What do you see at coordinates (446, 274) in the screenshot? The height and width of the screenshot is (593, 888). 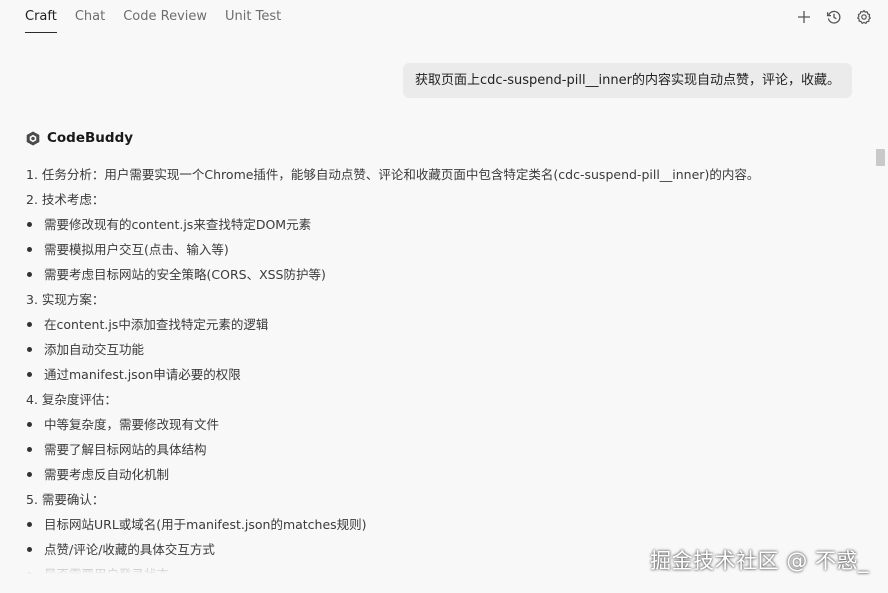 I see `list-item: 需要考虑目标网站的安全策略(CORS、XSS防护等)` at bounding box center [446, 274].